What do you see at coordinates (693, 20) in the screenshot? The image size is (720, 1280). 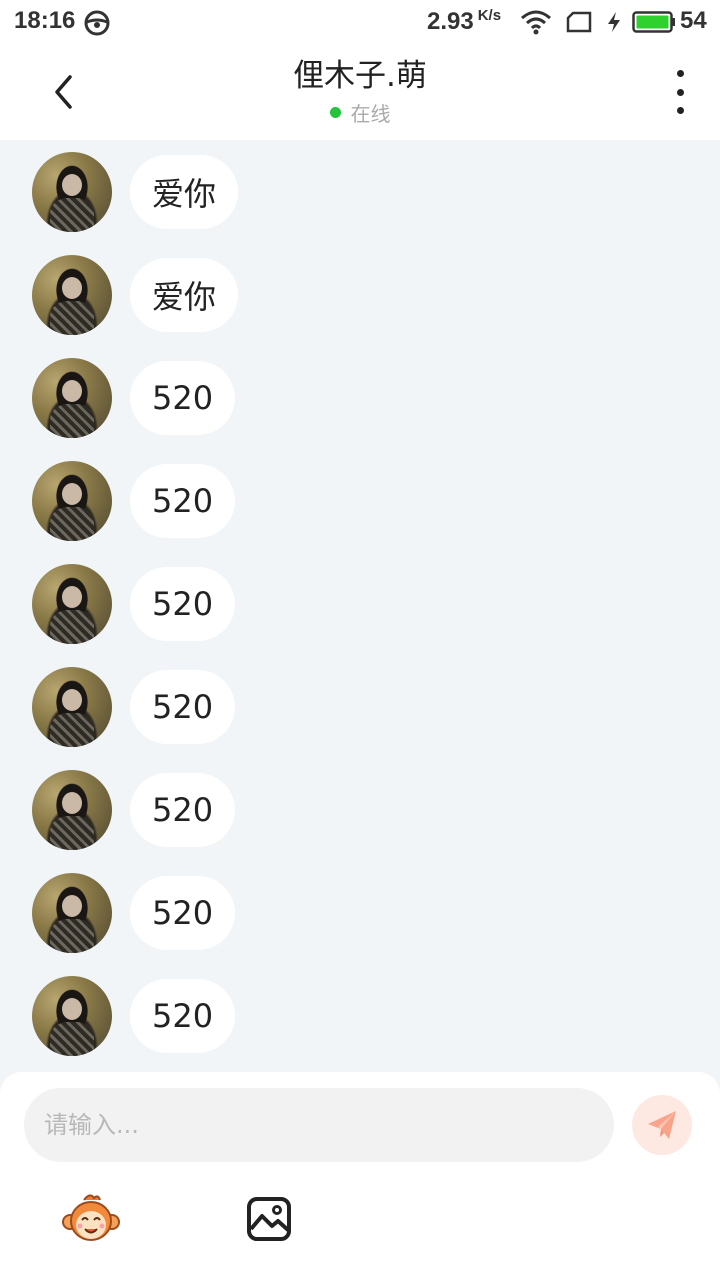 I see `battery-level: 54` at bounding box center [693, 20].